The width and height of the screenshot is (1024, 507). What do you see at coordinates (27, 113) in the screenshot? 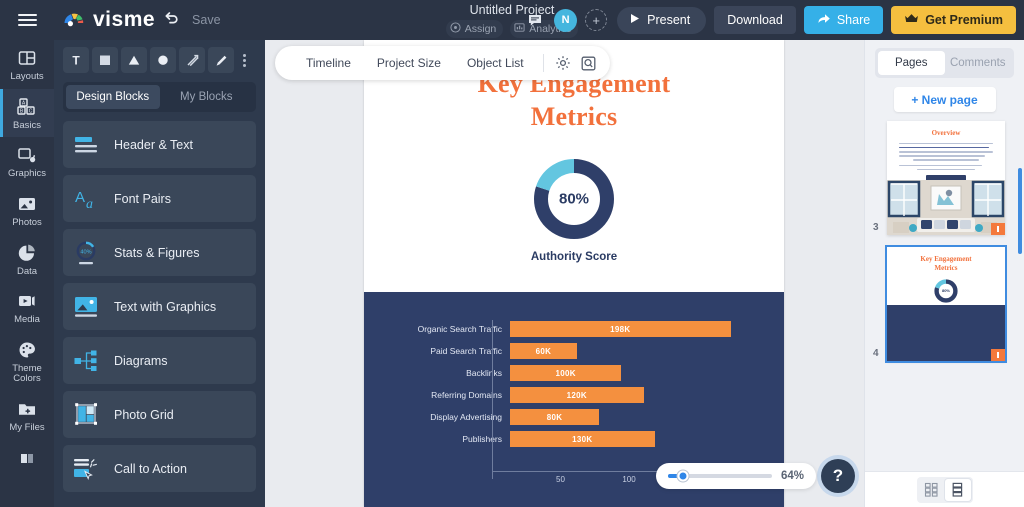
I see `sidebar-item-basics: ABC Basics` at bounding box center [27, 113].